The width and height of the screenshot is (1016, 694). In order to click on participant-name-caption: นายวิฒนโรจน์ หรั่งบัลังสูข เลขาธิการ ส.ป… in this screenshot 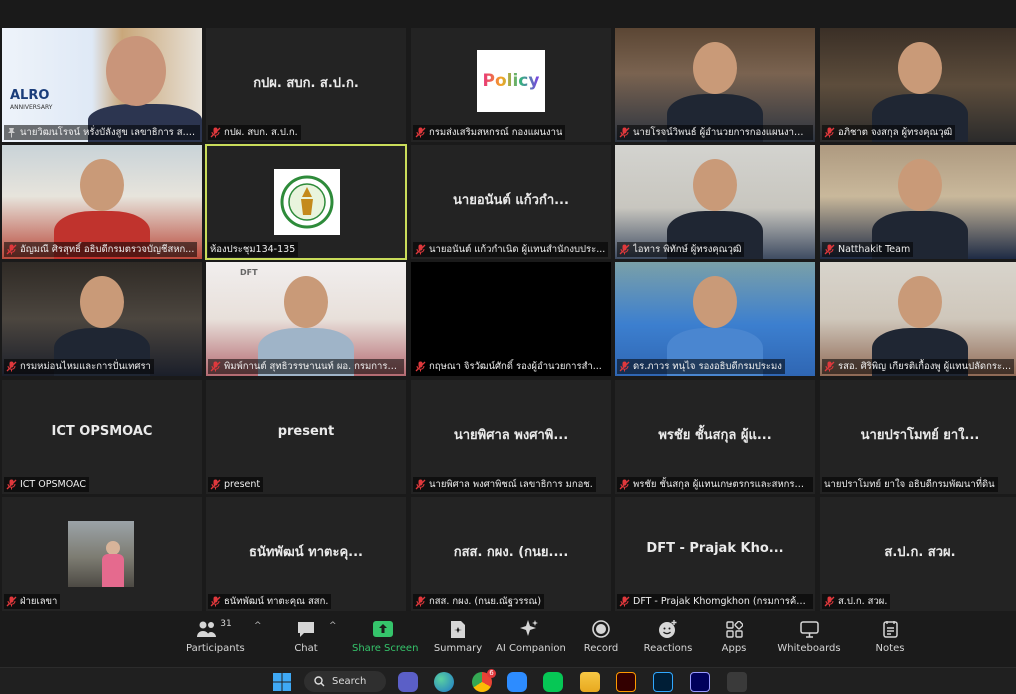, I will do `click(102, 132)`.